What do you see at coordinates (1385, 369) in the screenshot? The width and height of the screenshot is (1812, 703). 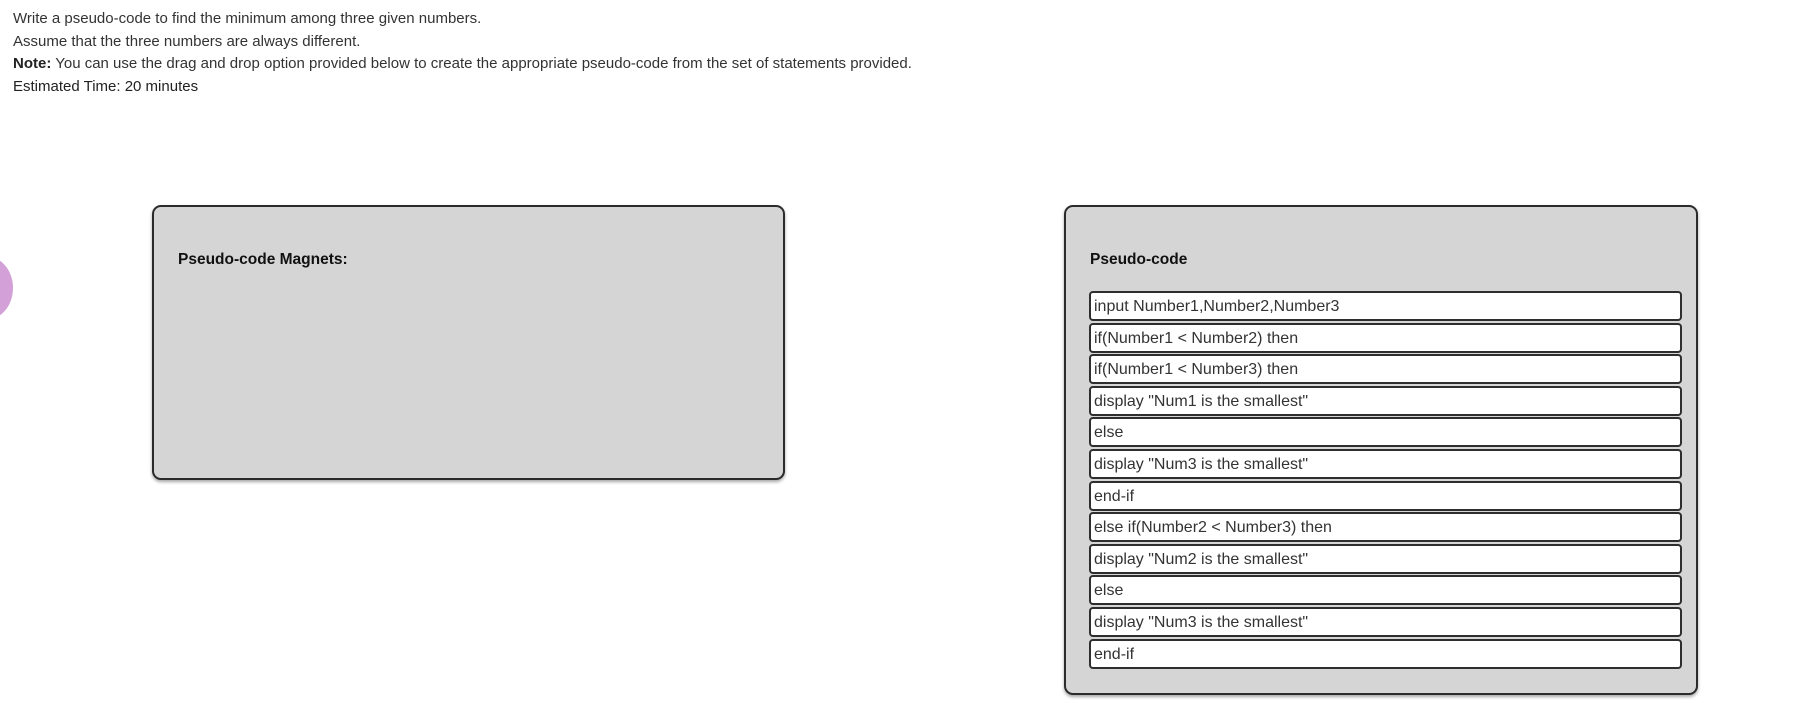 I see `code-line-magnet: if(Number1 < Number3) then` at bounding box center [1385, 369].